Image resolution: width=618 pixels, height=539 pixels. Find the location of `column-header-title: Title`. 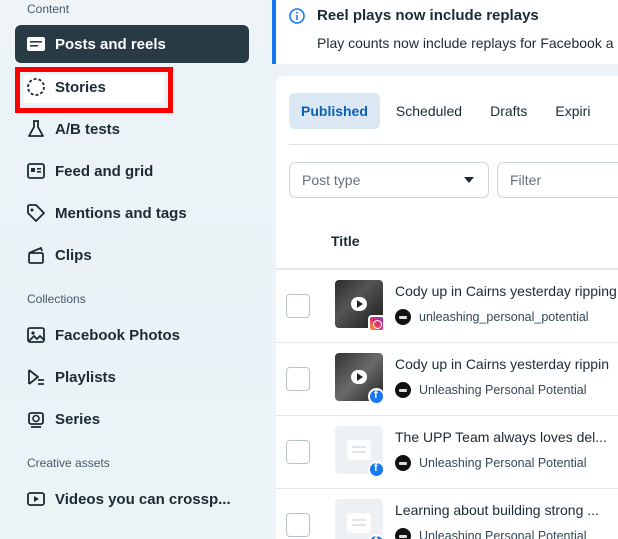

column-header-title: Title is located at coordinates (345, 241).